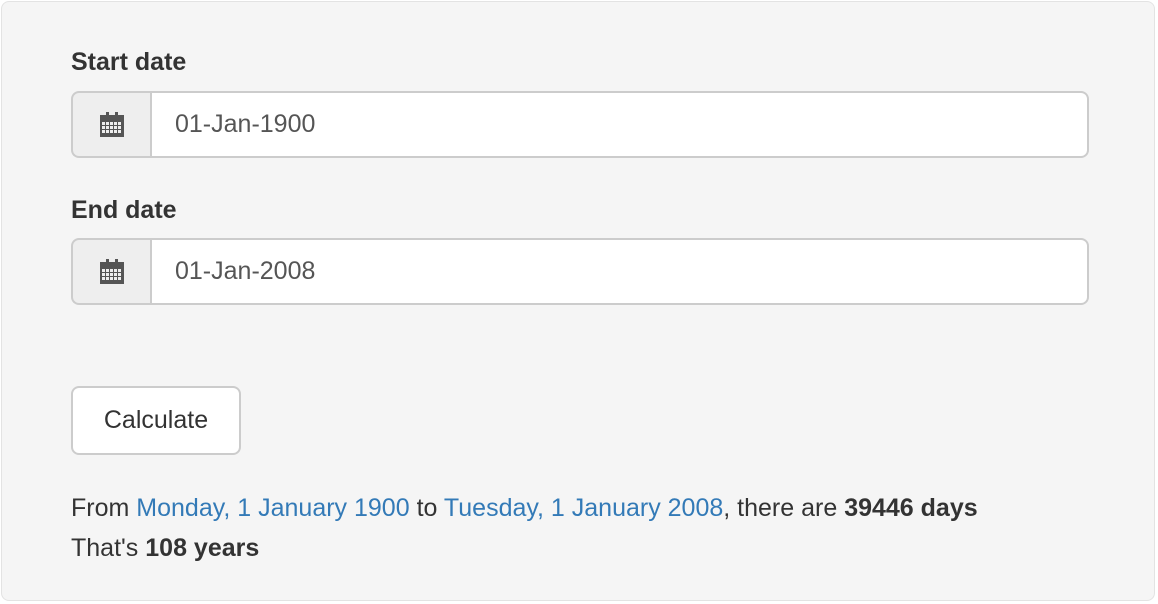 This screenshot has height=604, width=1158. What do you see at coordinates (129, 62) in the screenshot?
I see `start-date-label: Start date` at bounding box center [129, 62].